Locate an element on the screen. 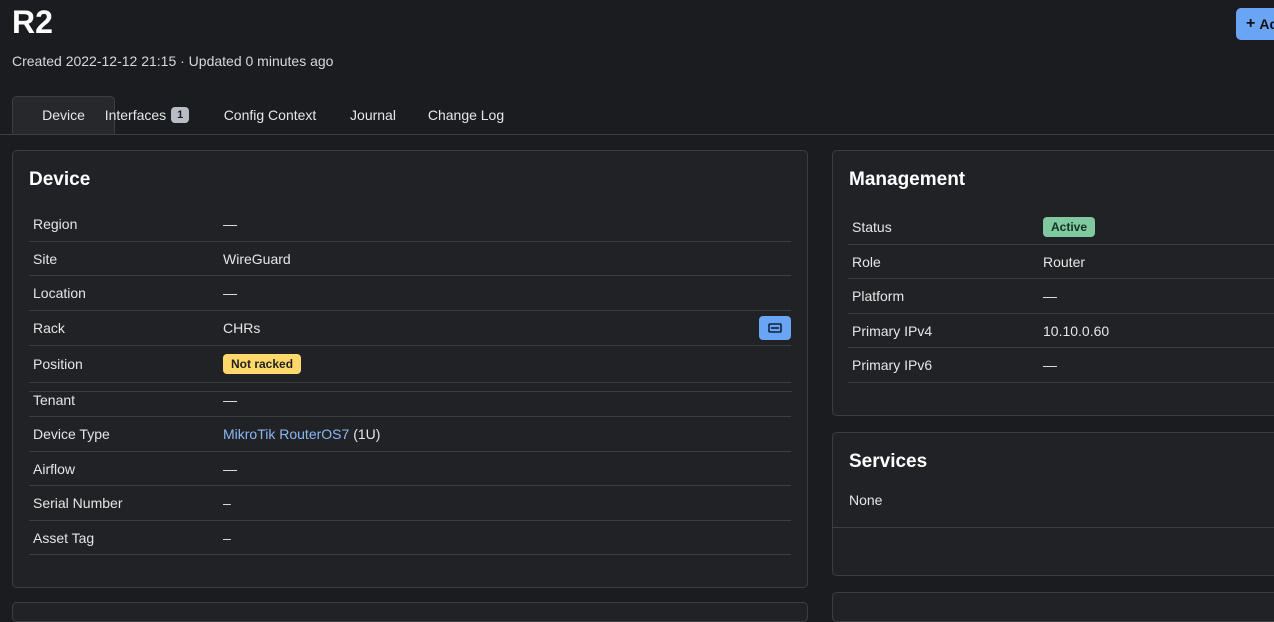 Image resolution: width=1274 pixels, height=622 pixels. card-title: Services is located at coordinates (888, 461).